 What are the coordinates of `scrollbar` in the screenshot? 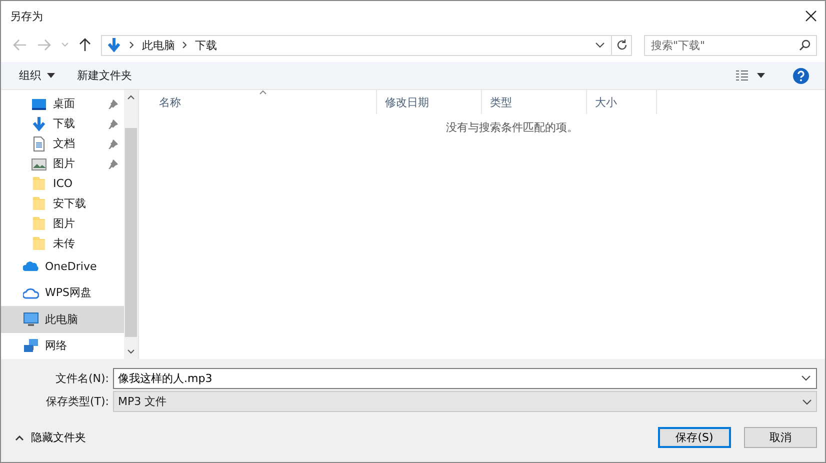 It's located at (131, 224).